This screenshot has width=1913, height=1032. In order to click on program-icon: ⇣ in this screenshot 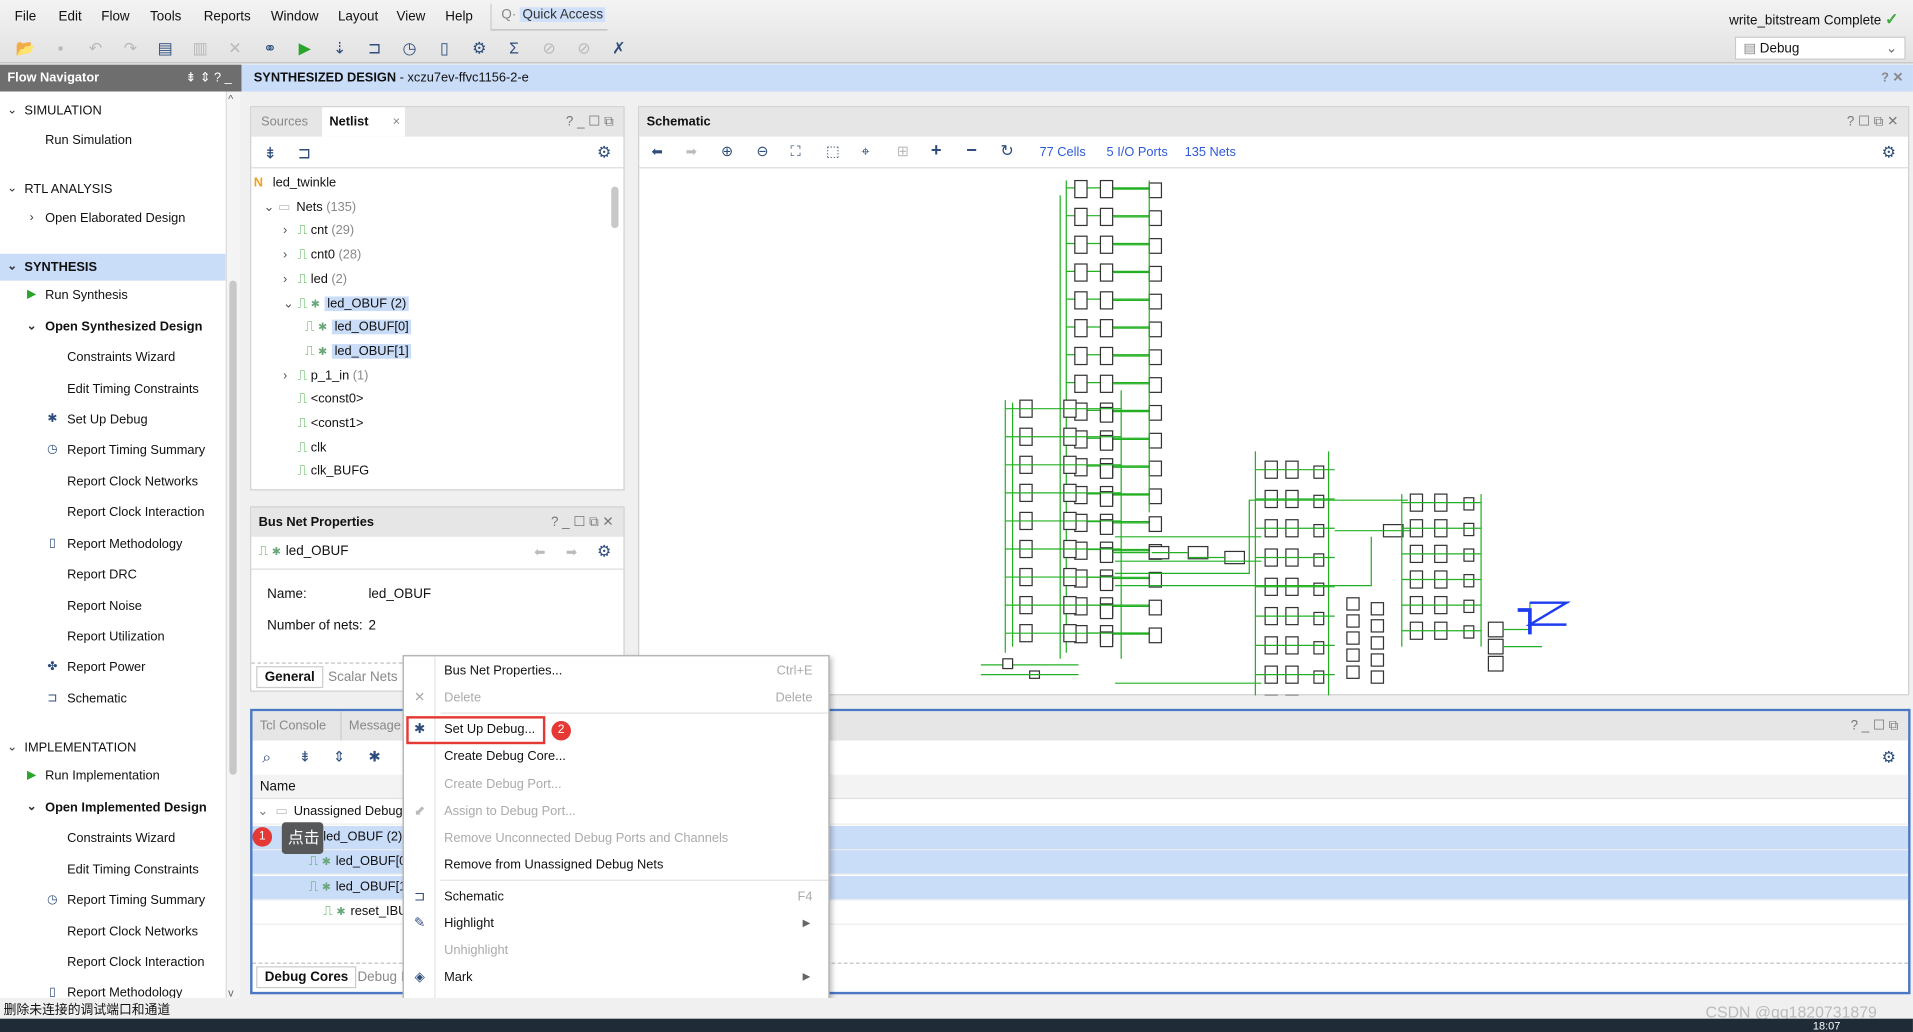, I will do `click(340, 49)`.